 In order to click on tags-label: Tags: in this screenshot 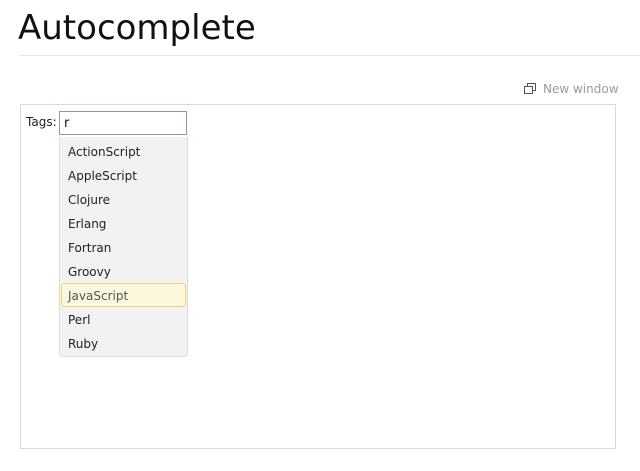, I will do `click(41, 122)`.